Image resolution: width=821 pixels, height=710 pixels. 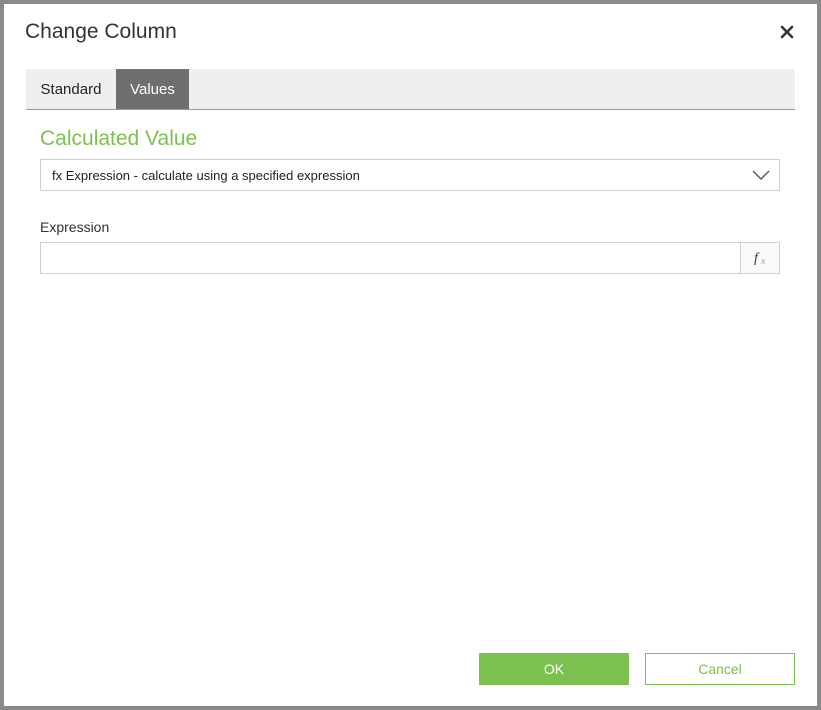 I want to click on ok-button: OK, so click(x=554, y=669).